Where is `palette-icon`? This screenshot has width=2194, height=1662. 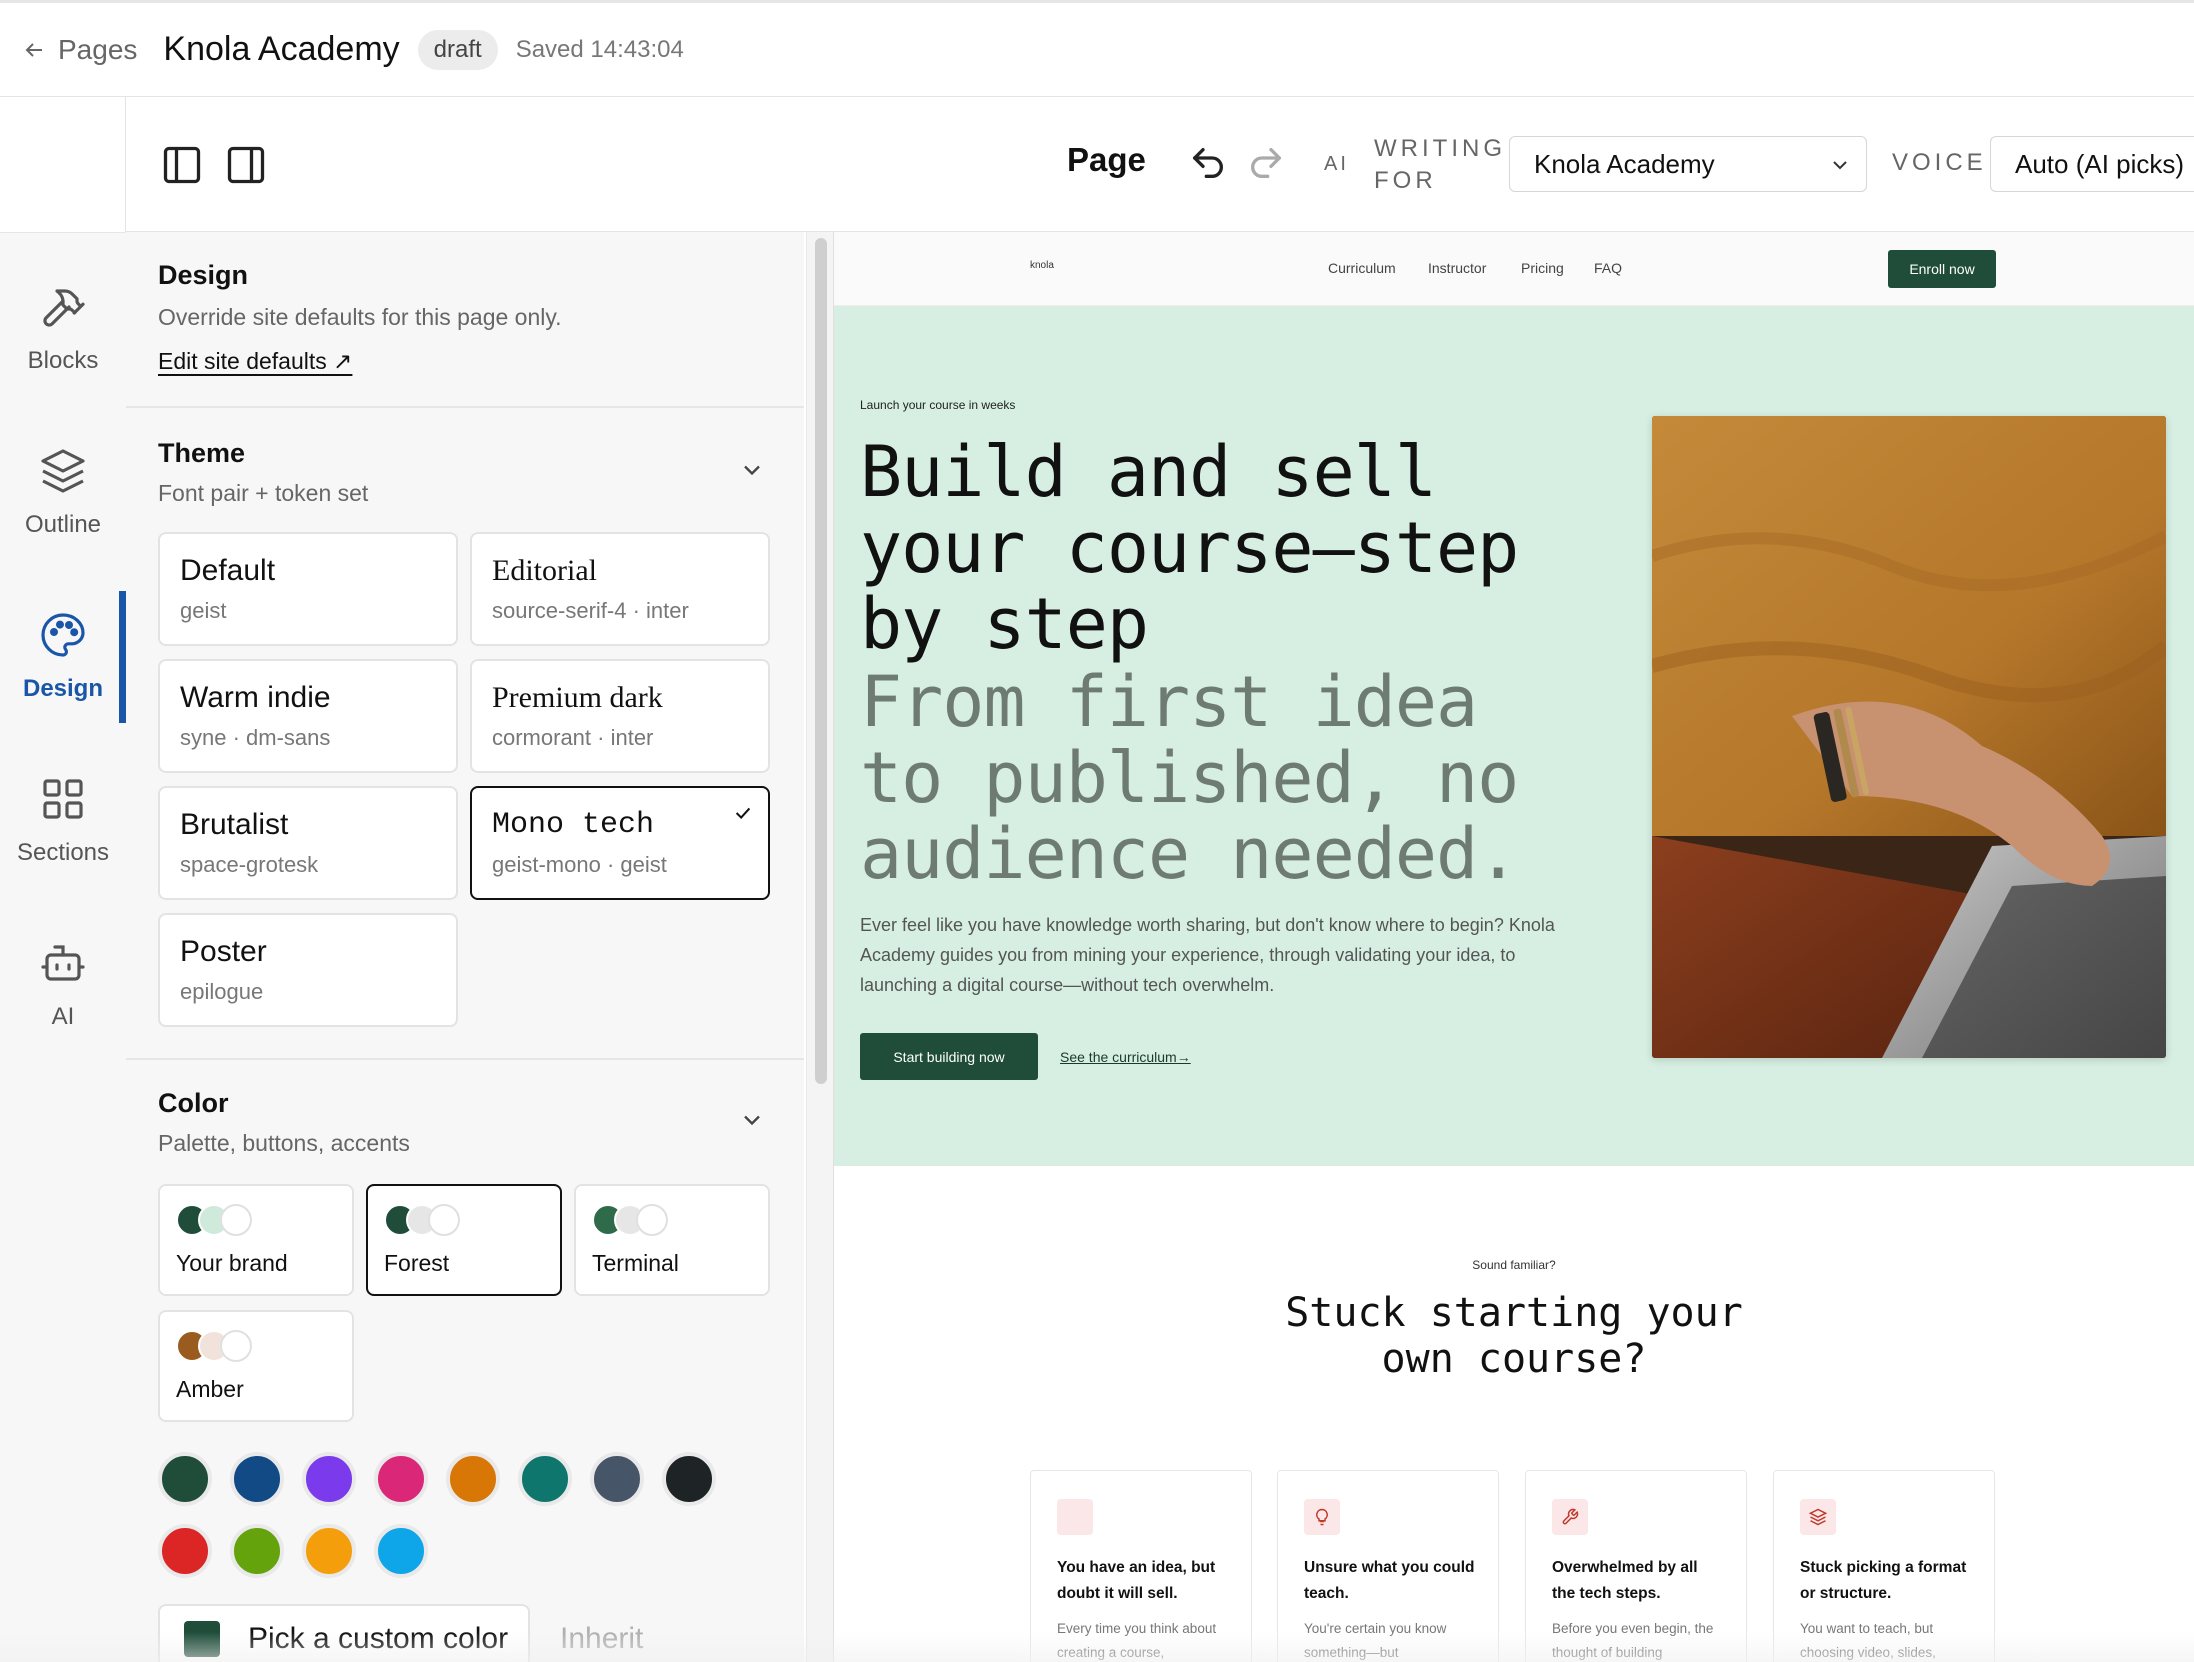 palette-icon is located at coordinates (63, 635).